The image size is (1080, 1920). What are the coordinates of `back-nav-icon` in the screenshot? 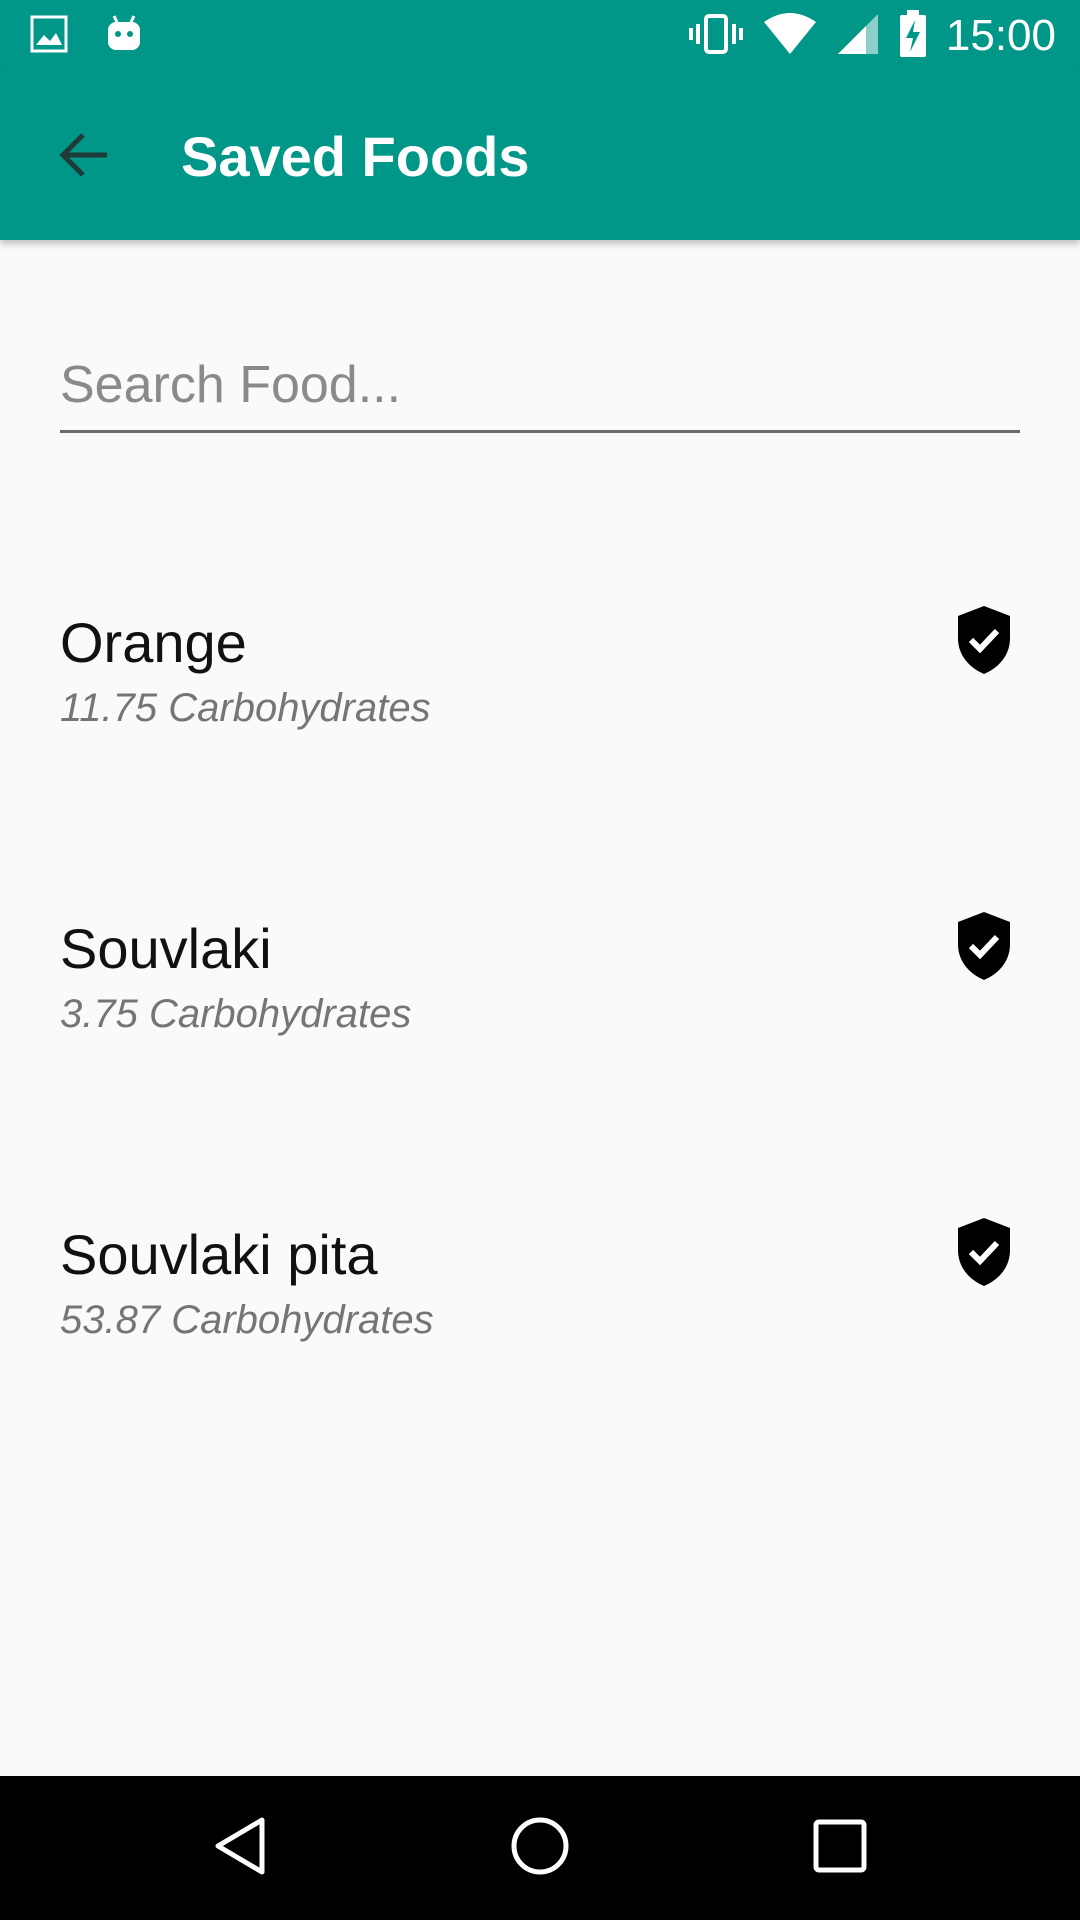 It's located at (240, 1848).